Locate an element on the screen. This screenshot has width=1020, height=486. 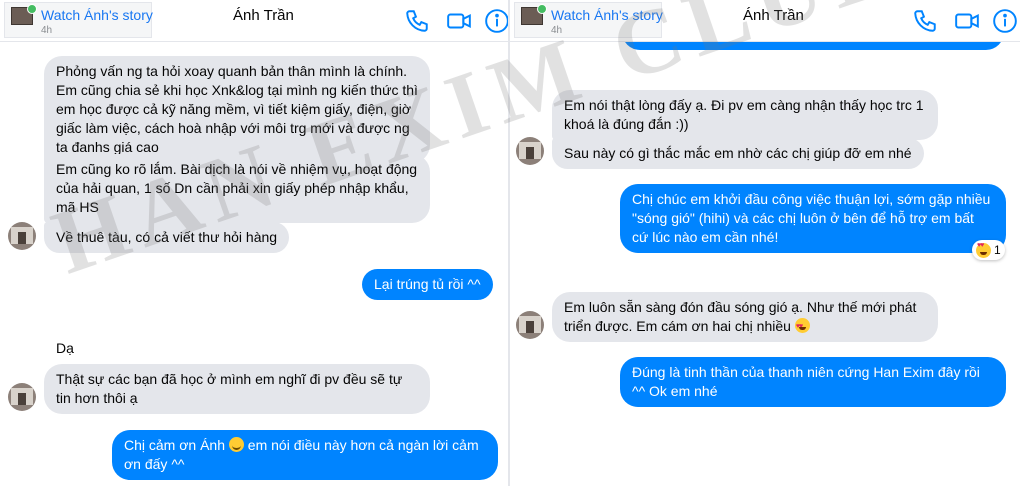
slightly-smiling-face-icon is located at coordinates (236, 444).